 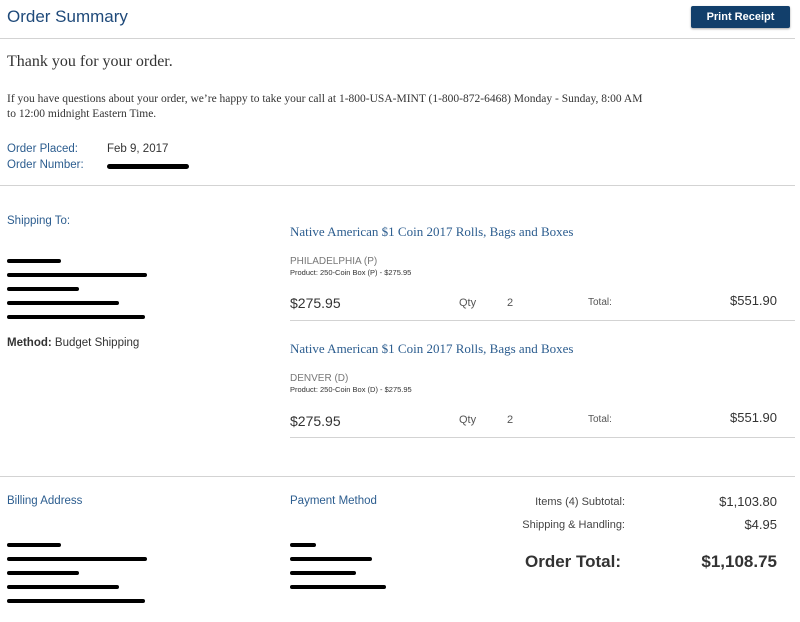 What do you see at coordinates (748, 501) in the screenshot?
I see `subtotal-value: $1,103.80` at bounding box center [748, 501].